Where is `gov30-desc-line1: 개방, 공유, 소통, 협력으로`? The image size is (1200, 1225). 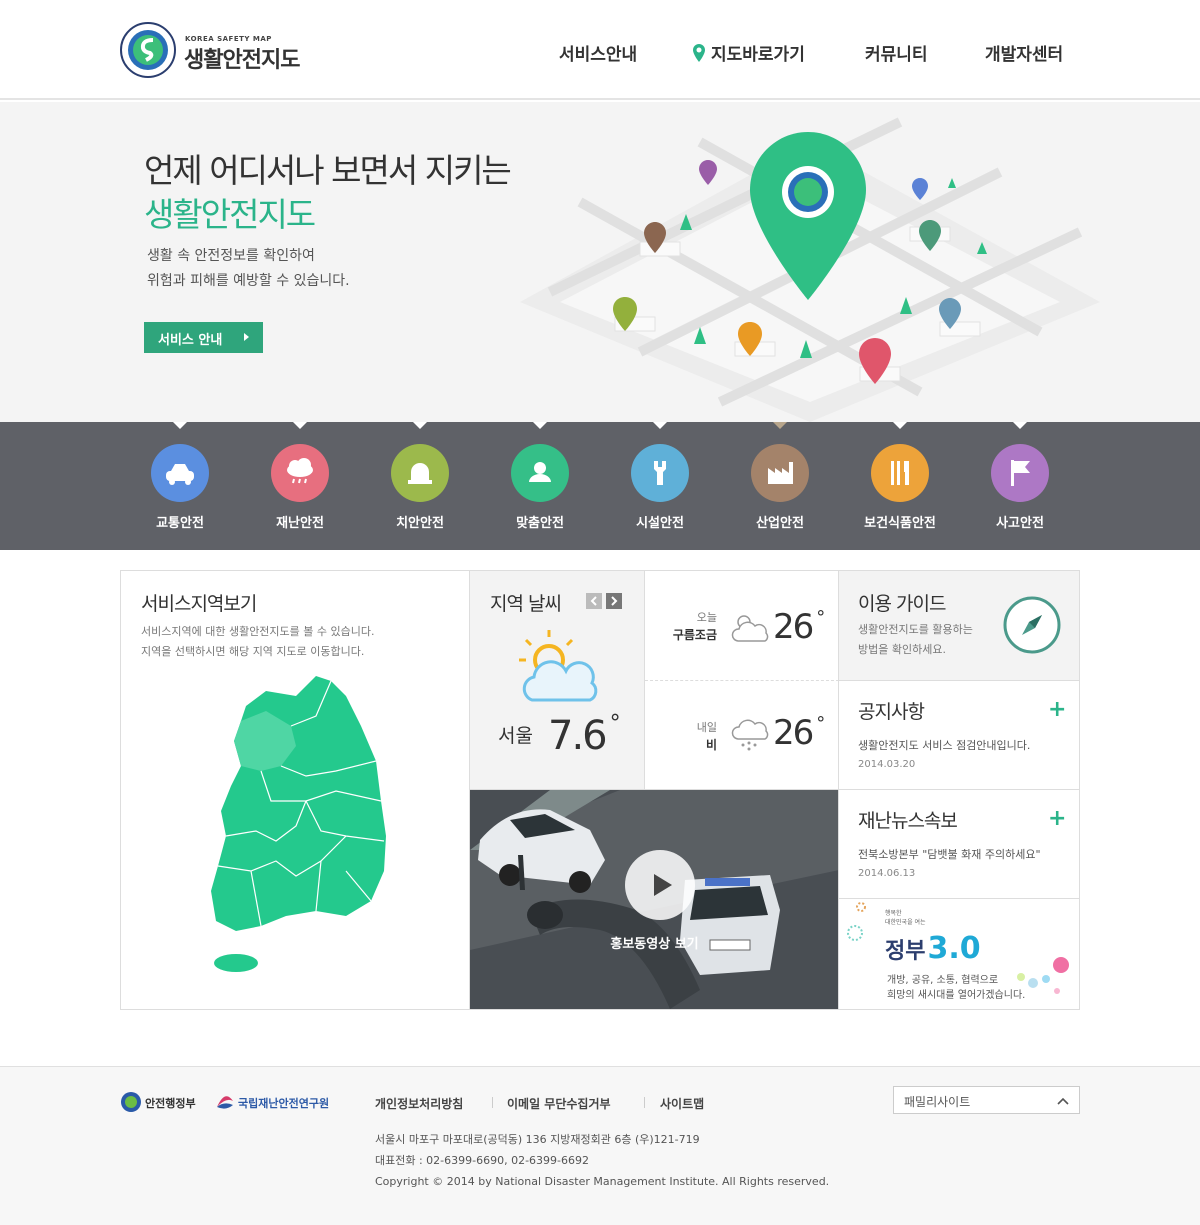
gov30-desc-line1: 개방, 공유, 소통, 협력으로 is located at coordinates (943, 980).